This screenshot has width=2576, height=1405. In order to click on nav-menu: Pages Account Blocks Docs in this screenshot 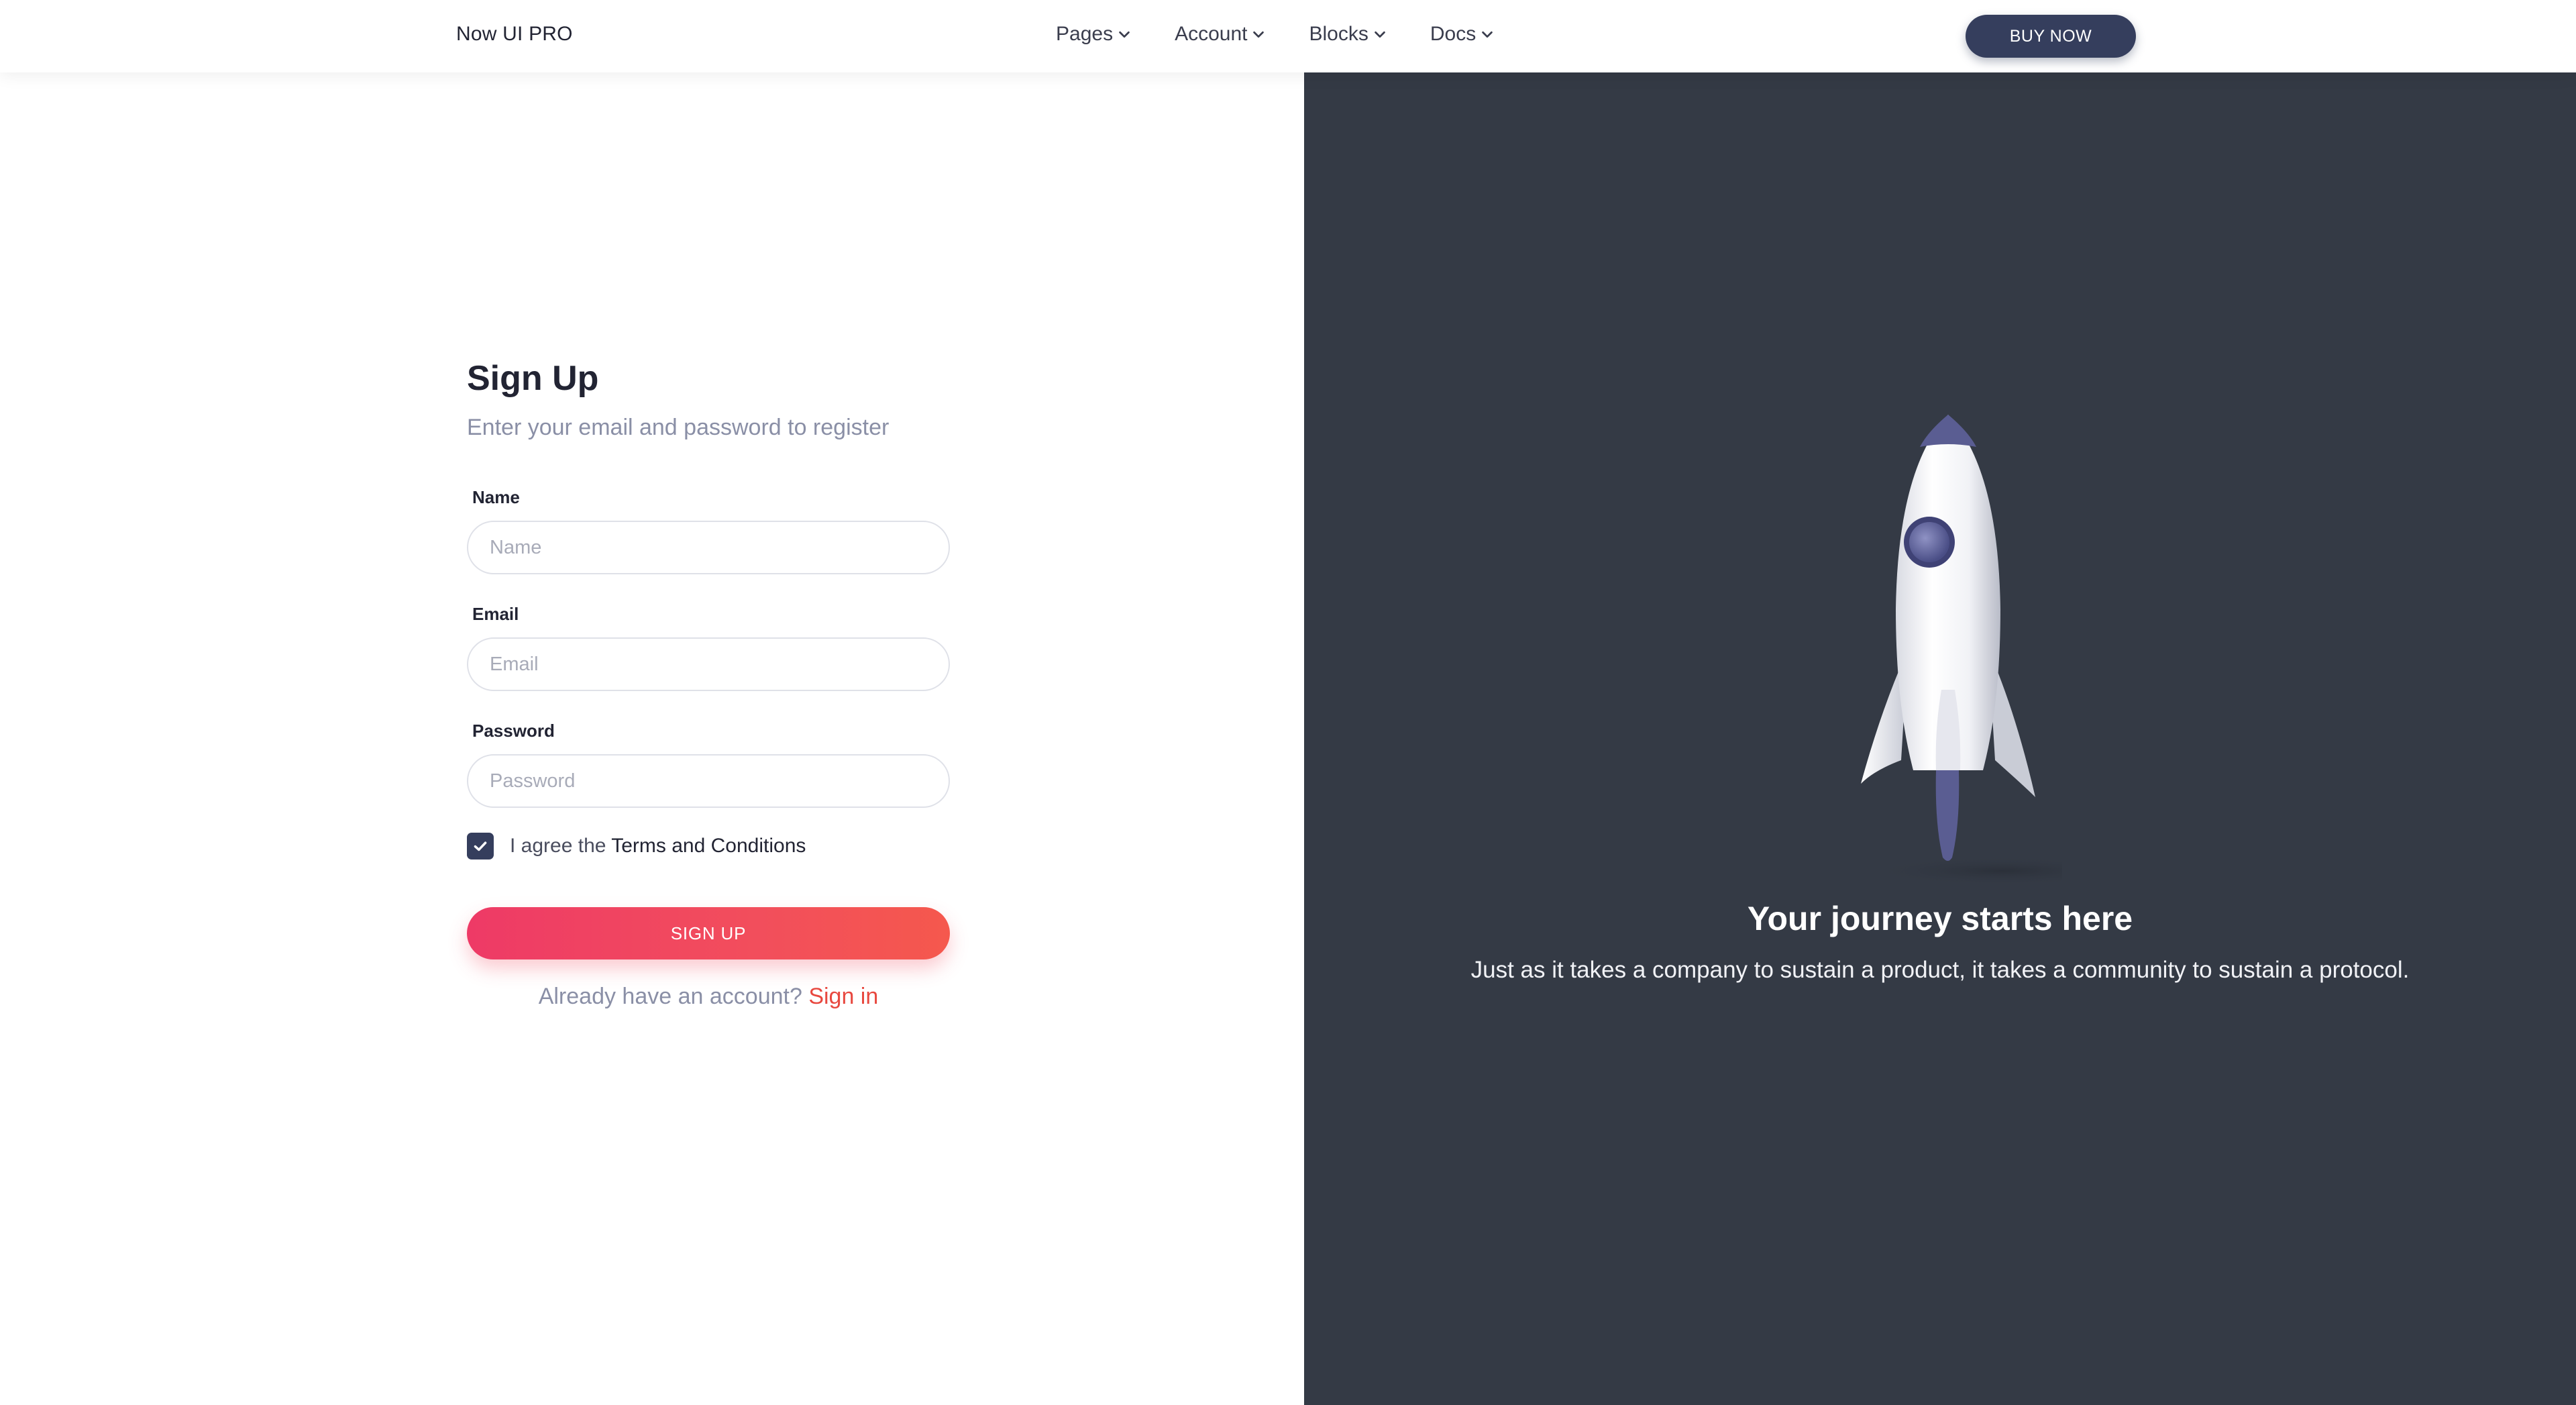, I will do `click(1297, 34)`.